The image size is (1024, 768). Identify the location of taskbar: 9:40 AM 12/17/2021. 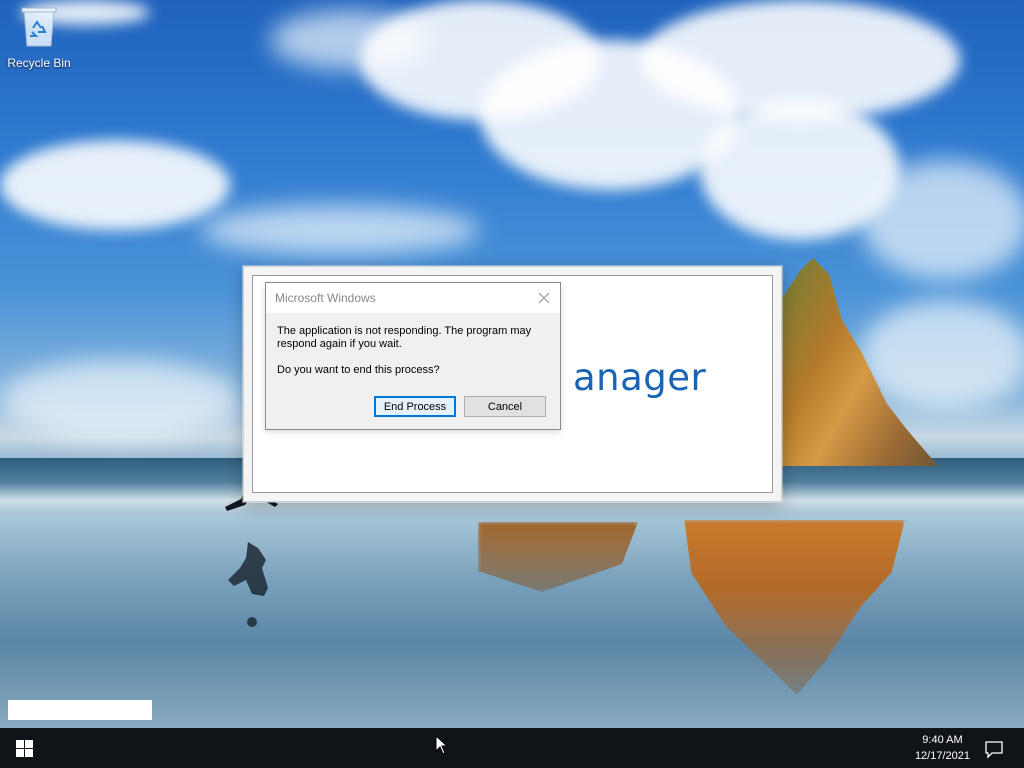
(512, 748).